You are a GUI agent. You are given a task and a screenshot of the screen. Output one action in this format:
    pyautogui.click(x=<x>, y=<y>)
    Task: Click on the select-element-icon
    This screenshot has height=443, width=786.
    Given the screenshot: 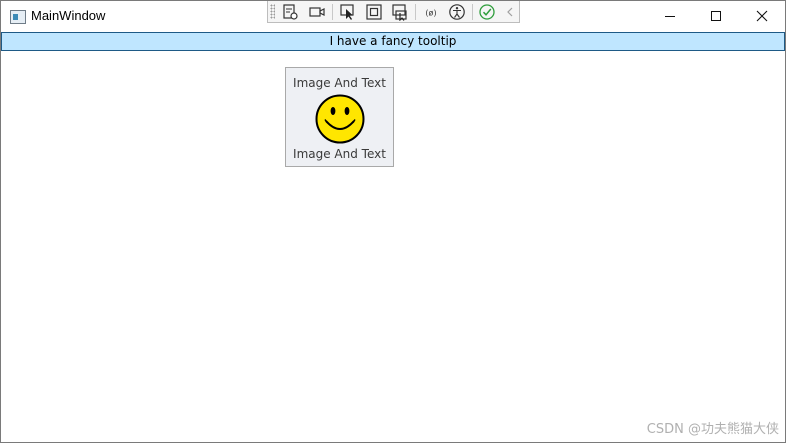 What is the action you would take?
    pyautogui.click(x=348, y=12)
    